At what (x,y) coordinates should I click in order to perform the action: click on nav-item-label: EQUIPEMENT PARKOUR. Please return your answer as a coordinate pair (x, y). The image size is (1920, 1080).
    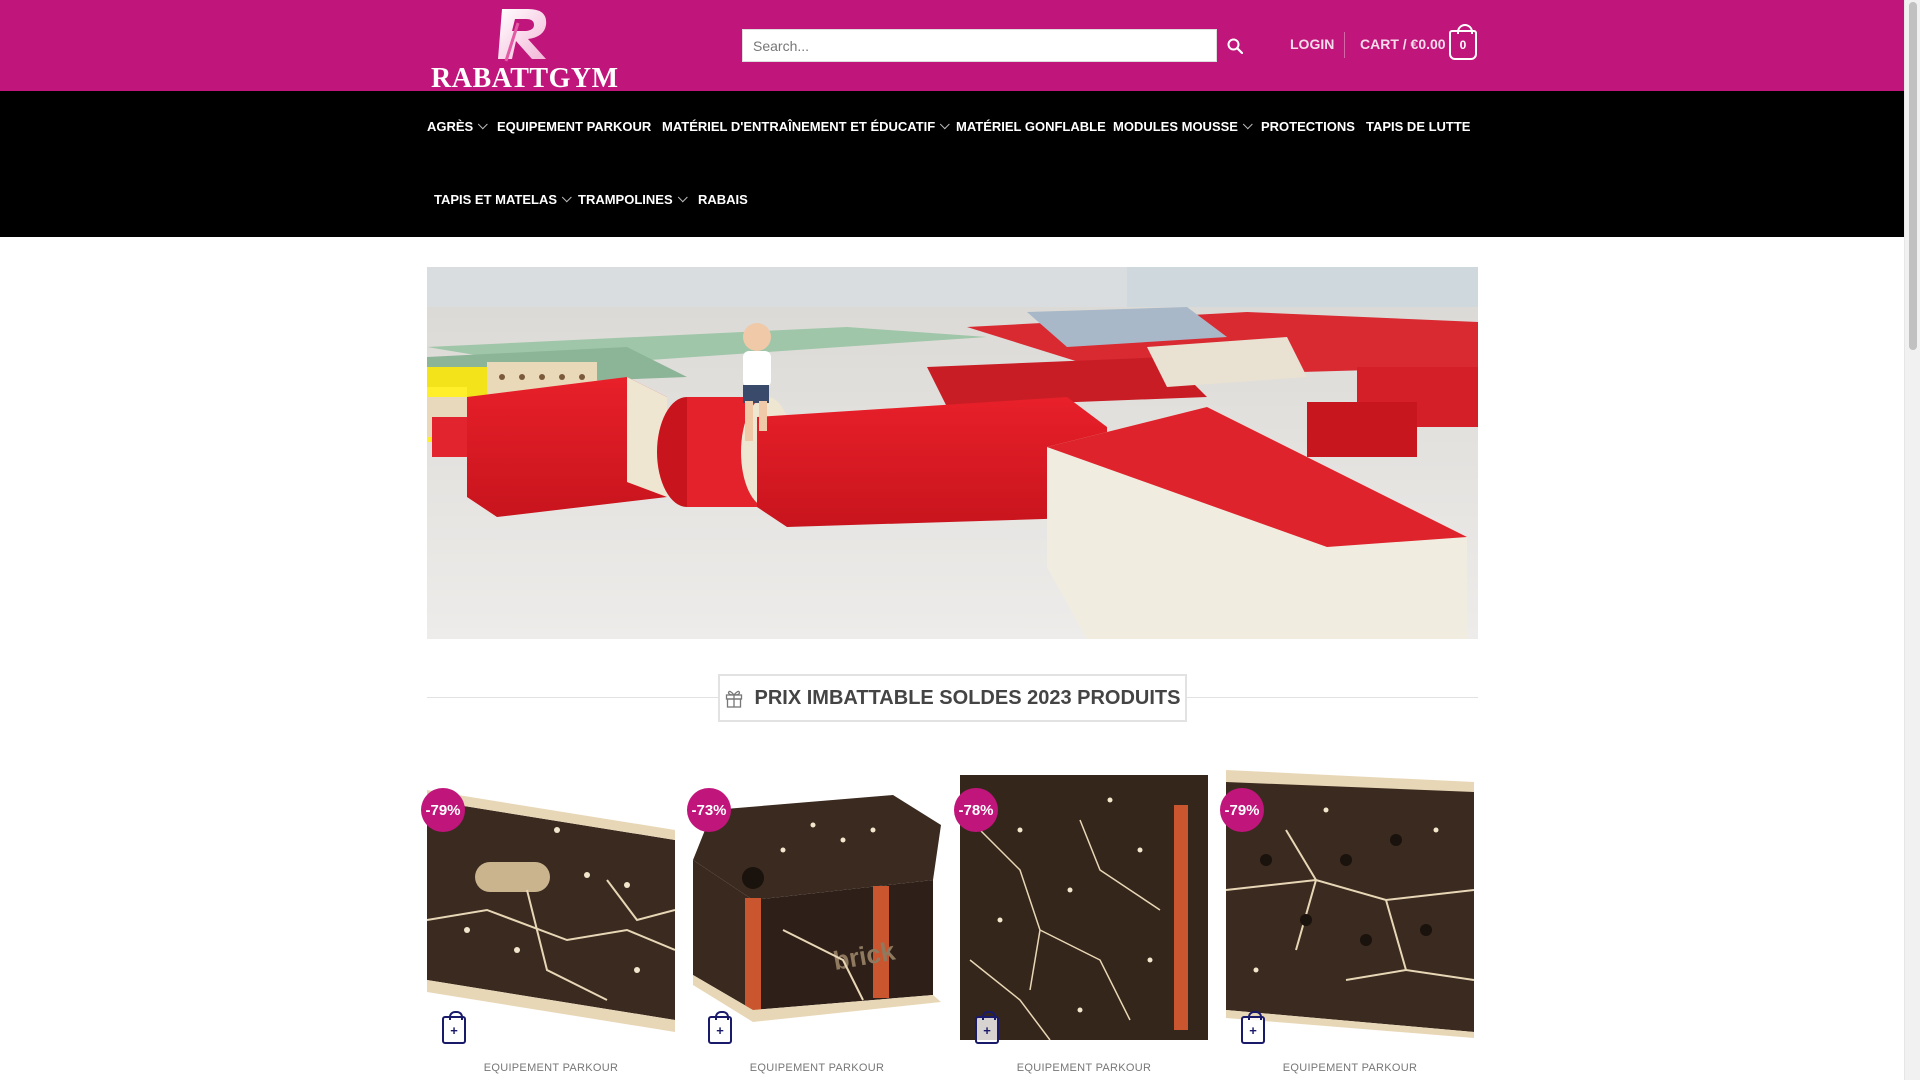
    Looking at the image, I should click on (574, 126).